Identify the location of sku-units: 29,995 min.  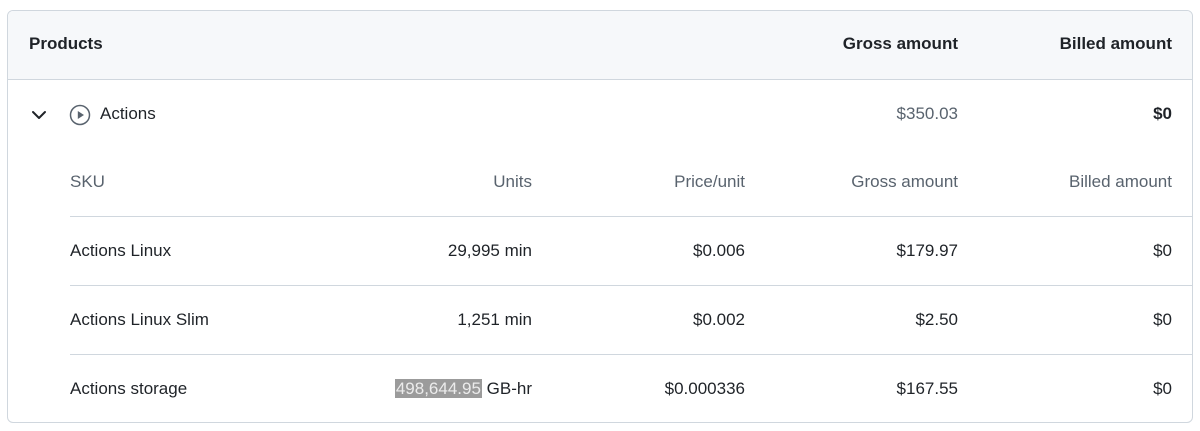
(490, 251).